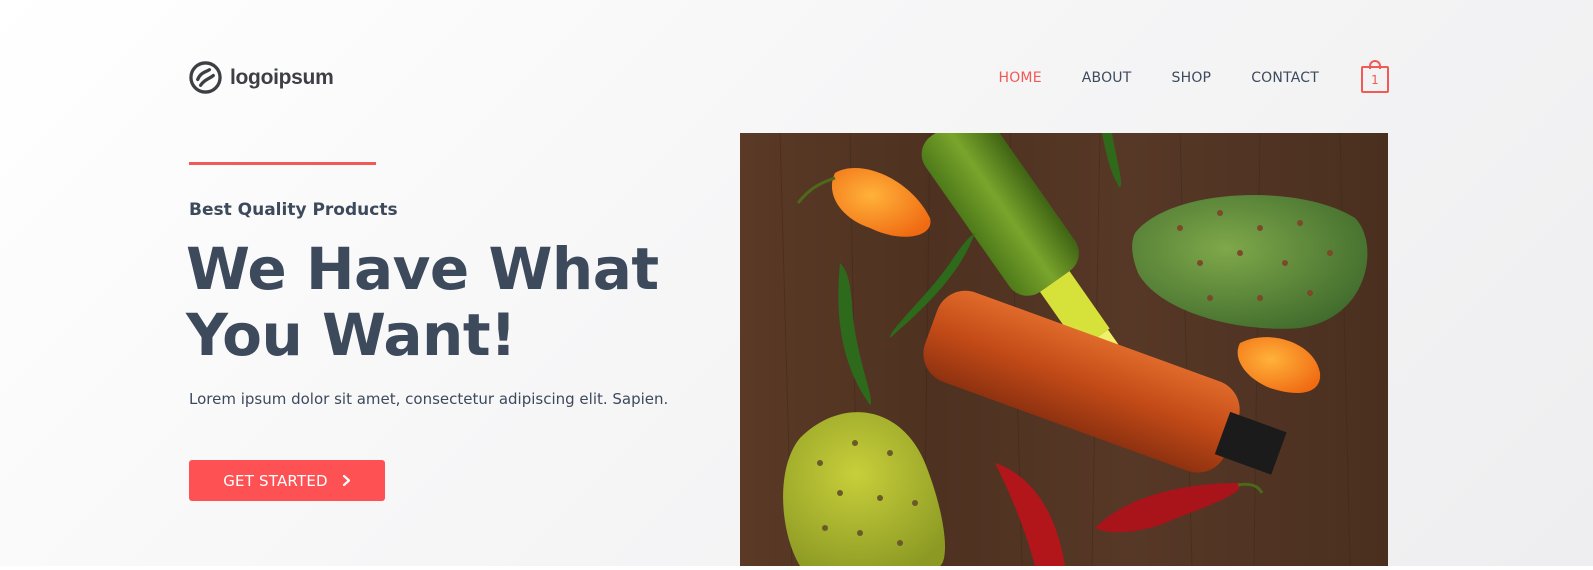 Image resolution: width=1593 pixels, height=570 pixels. What do you see at coordinates (796, 568) in the screenshot?
I see `page-bottom-edge` at bounding box center [796, 568].